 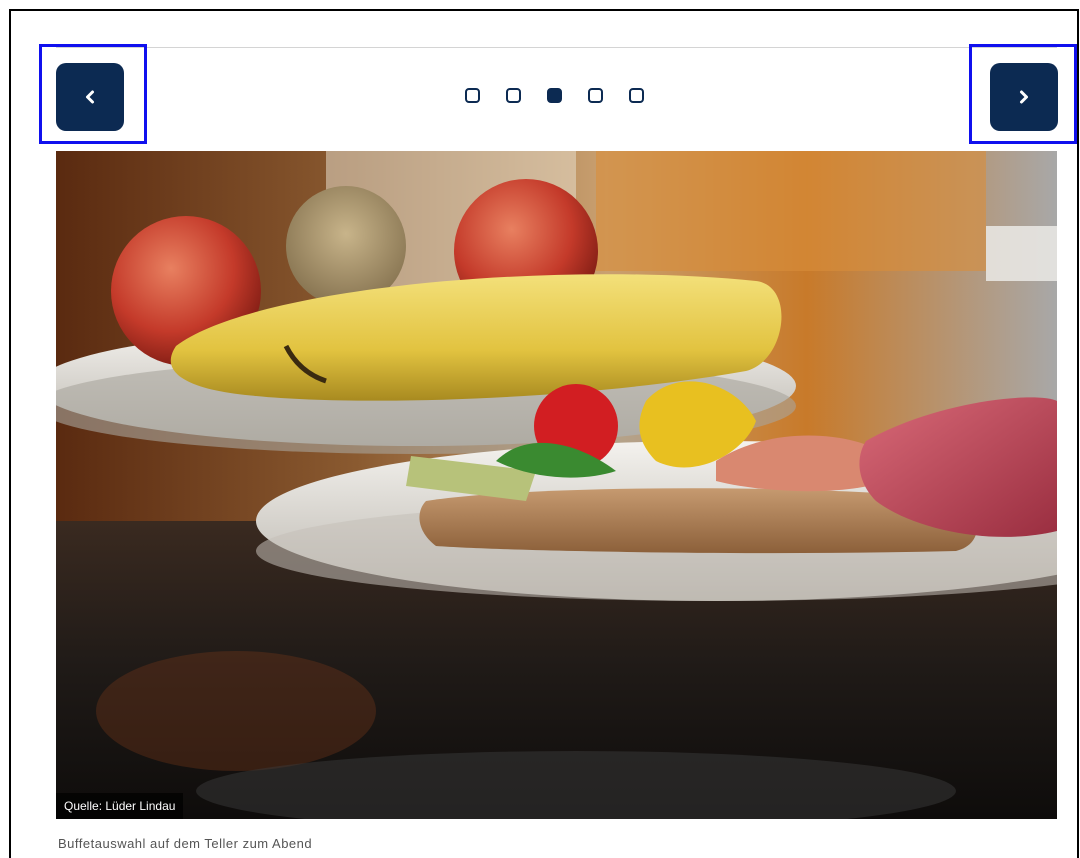 I want to click on image-caption: Buffetauswahl auf dem Teller zum Abend, so click(x=185, y=843).